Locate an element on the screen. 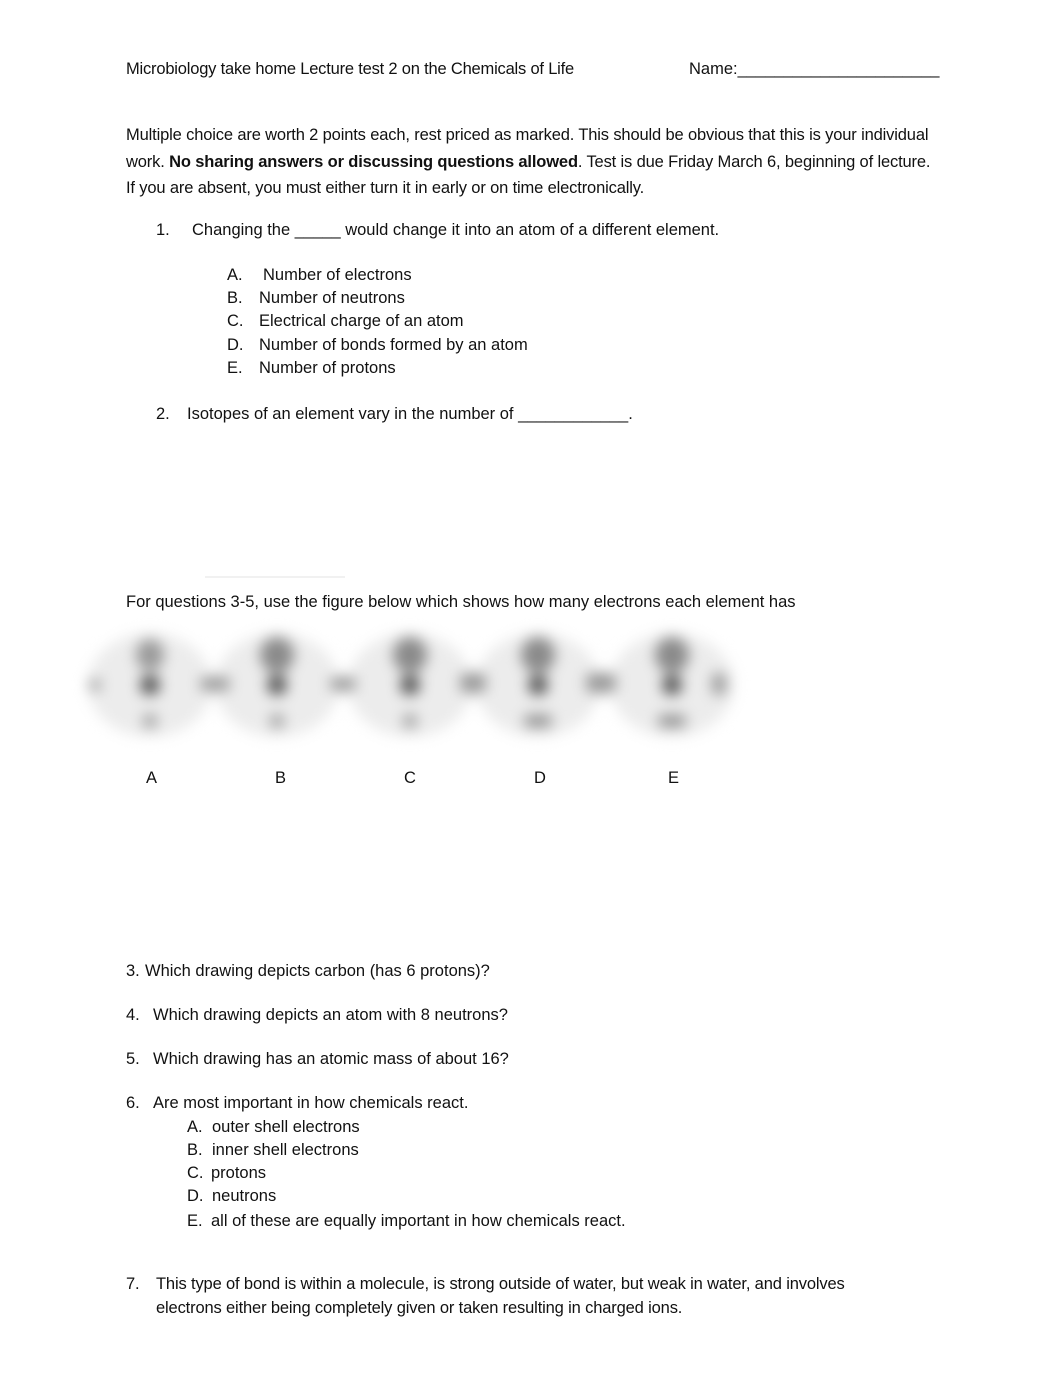 The image size is (1062, 1377). atom-a is located at coordinates (150, 685).